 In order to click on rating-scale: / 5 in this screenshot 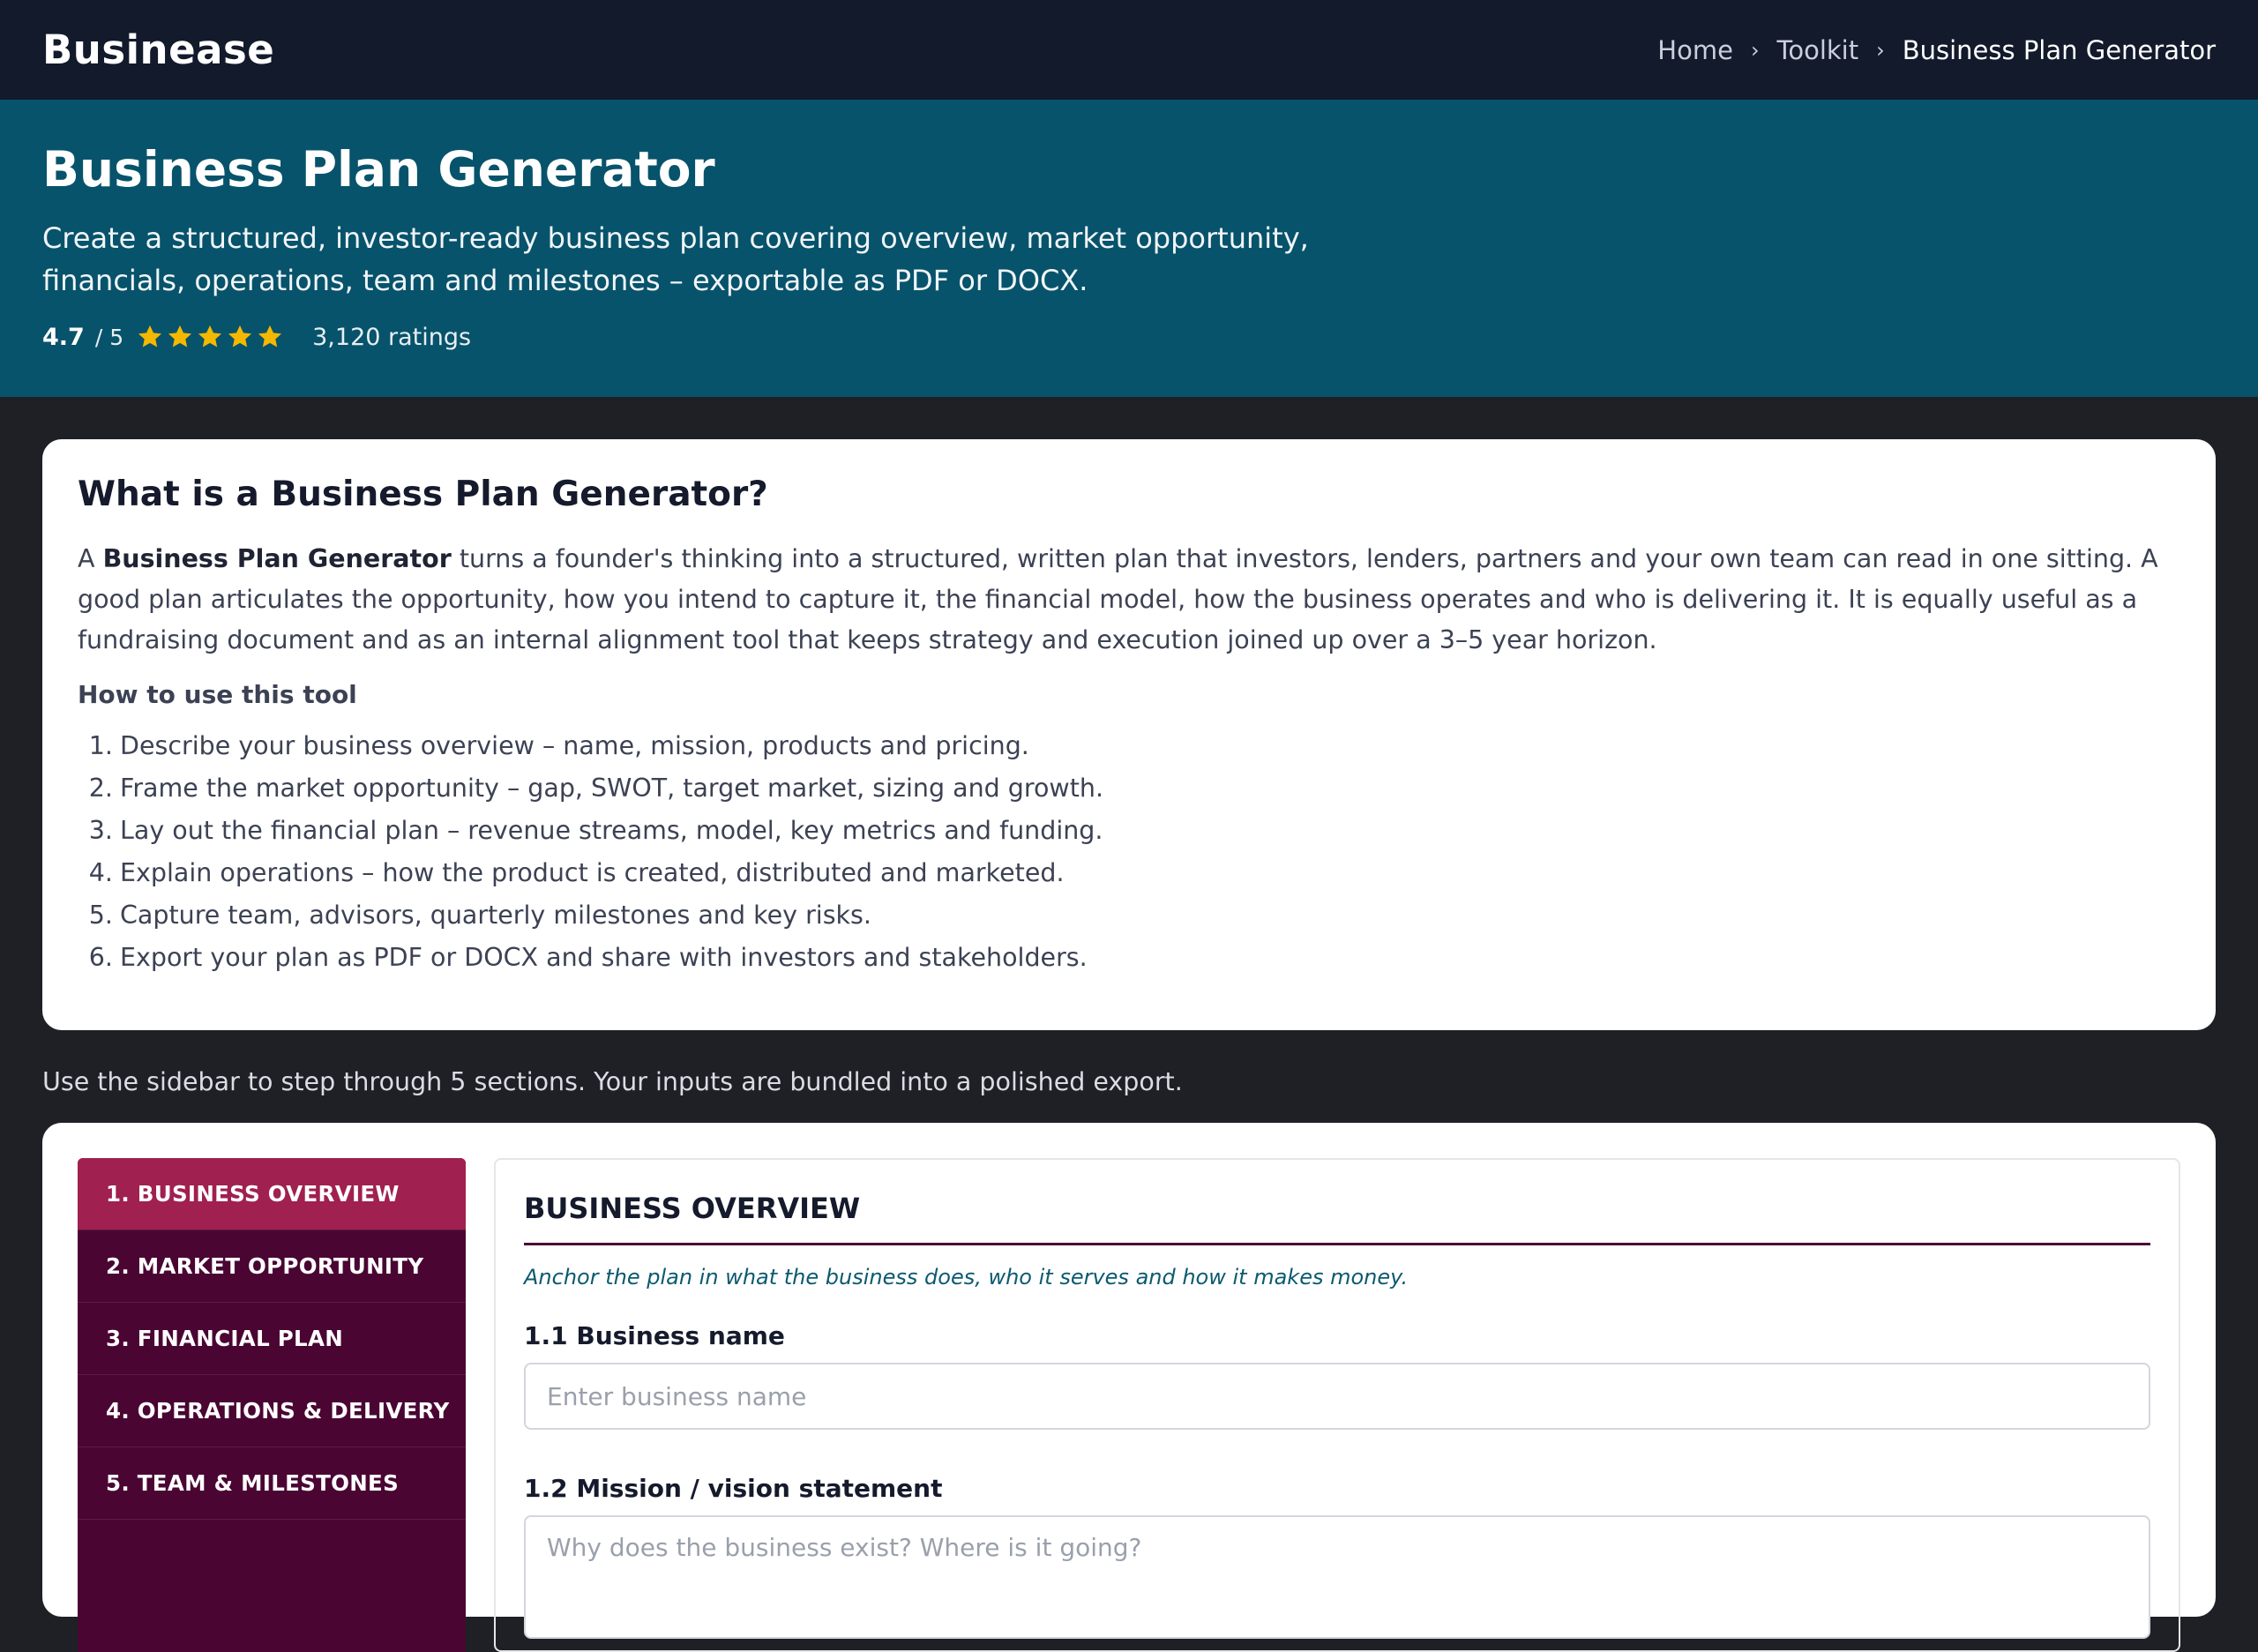, I will do `click(109, 337)`.